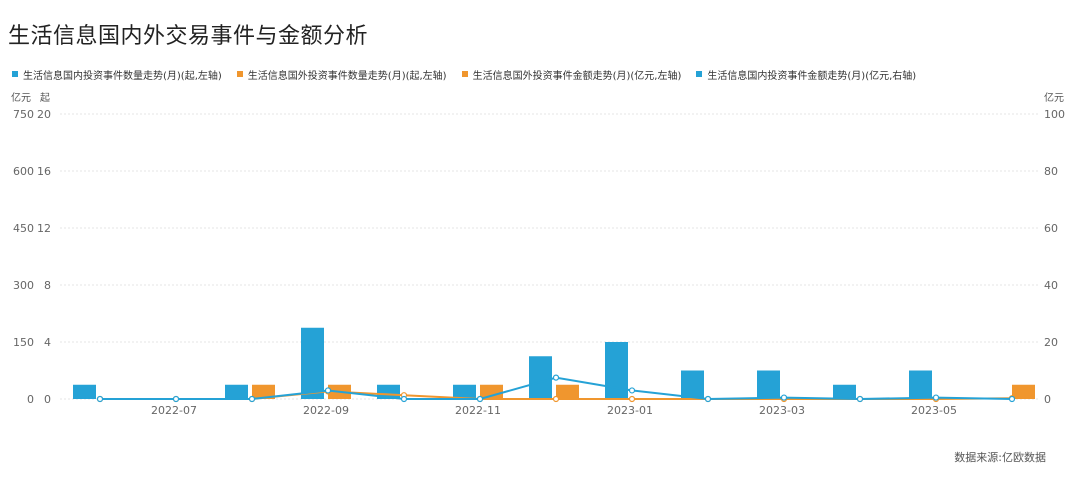 This screenshot has height=477, width=1080. I want to click on data-source-note: 数据来源:亿欧数据, so click(1000, 457).